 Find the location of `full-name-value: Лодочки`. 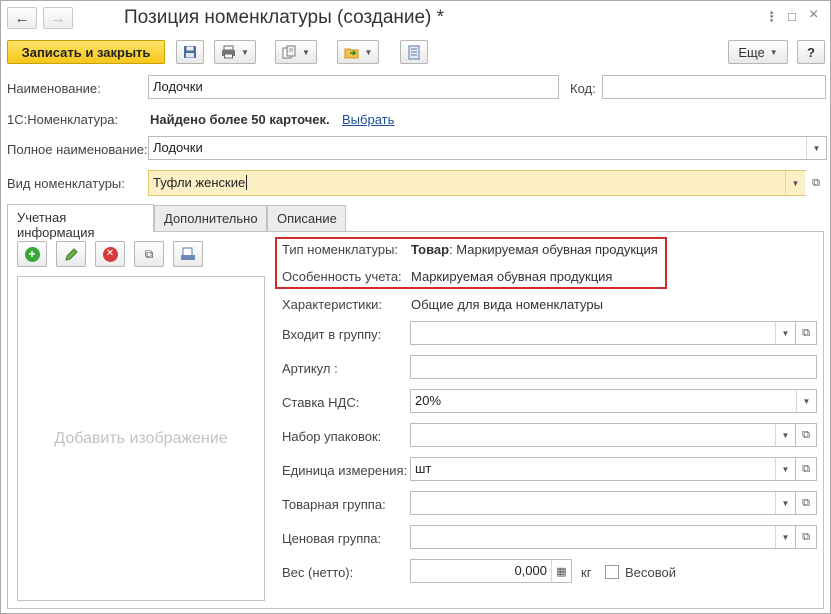

full-name-value: Лодочки is located at coordinates (178, 147).